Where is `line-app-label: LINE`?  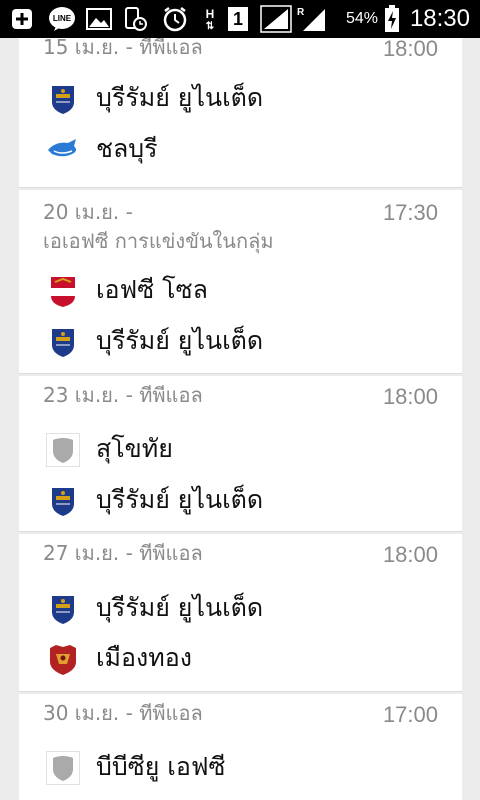 line-app-label: LINE is located at coordinates (62, 18).